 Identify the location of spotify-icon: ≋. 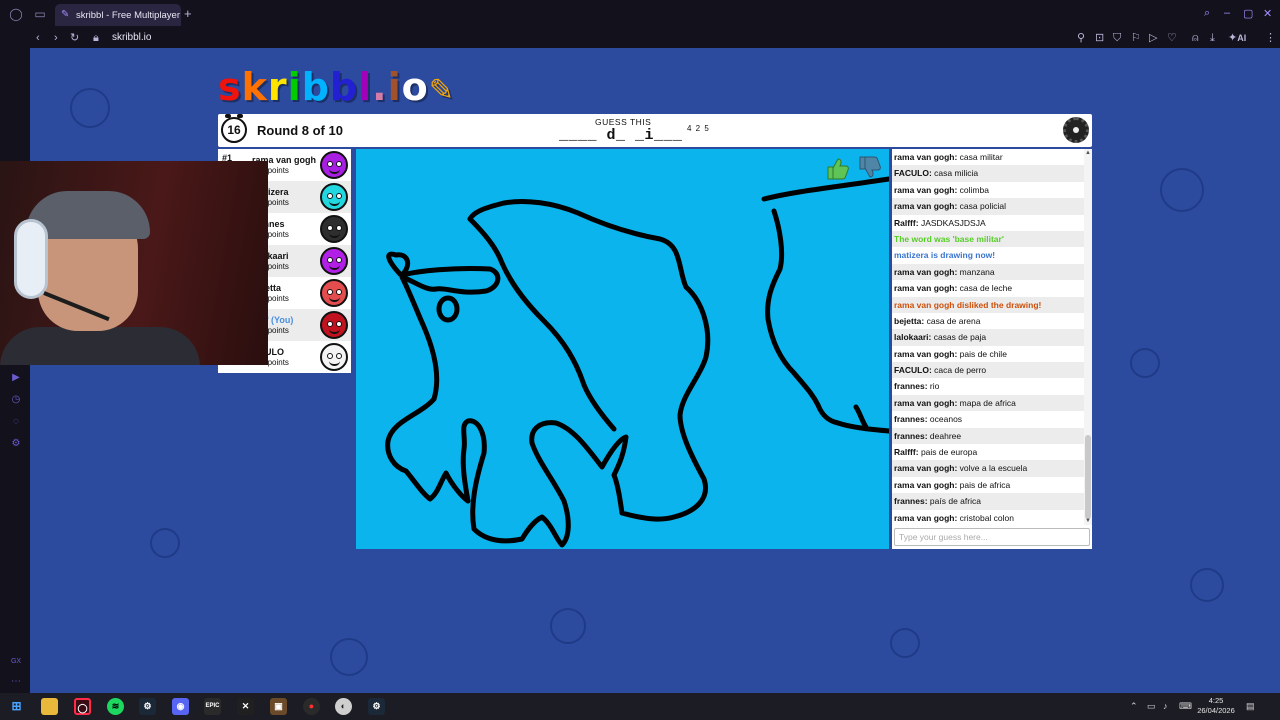
(115, 706).